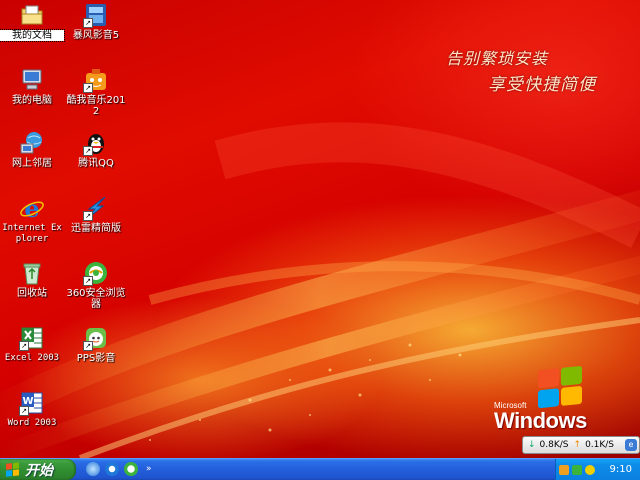  I want to click on desktop-icon-label: 回收站, so click(32, 293).